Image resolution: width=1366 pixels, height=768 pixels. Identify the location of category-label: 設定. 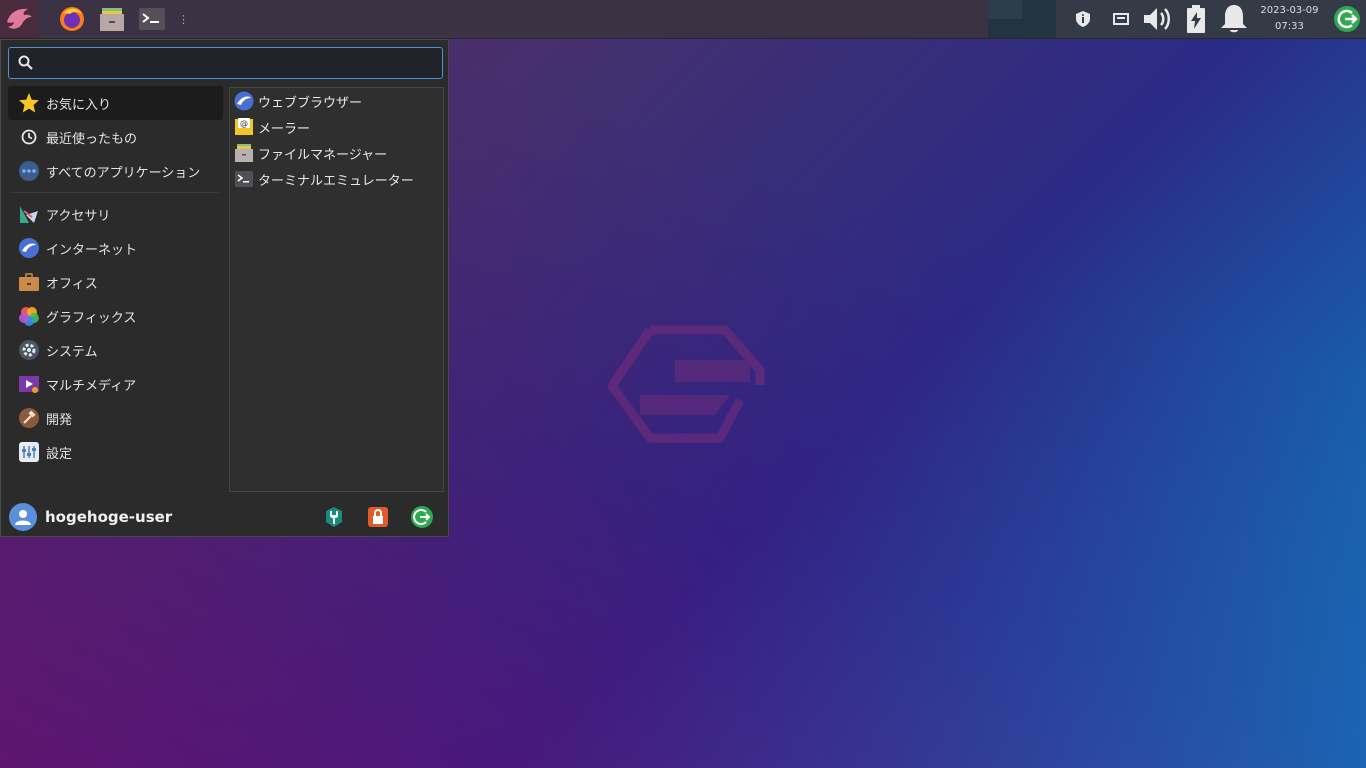
(59, 454).